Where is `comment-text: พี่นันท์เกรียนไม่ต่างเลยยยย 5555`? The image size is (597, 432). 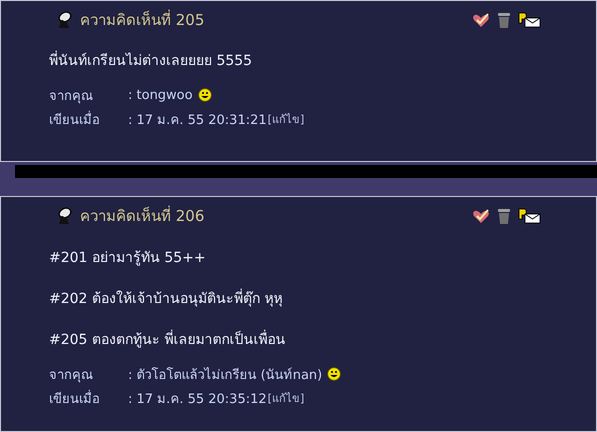 comment-text: พี่นันท์เกรียนไม่ต่างเลยยยย 5555 is located at coordinates (322, 60).